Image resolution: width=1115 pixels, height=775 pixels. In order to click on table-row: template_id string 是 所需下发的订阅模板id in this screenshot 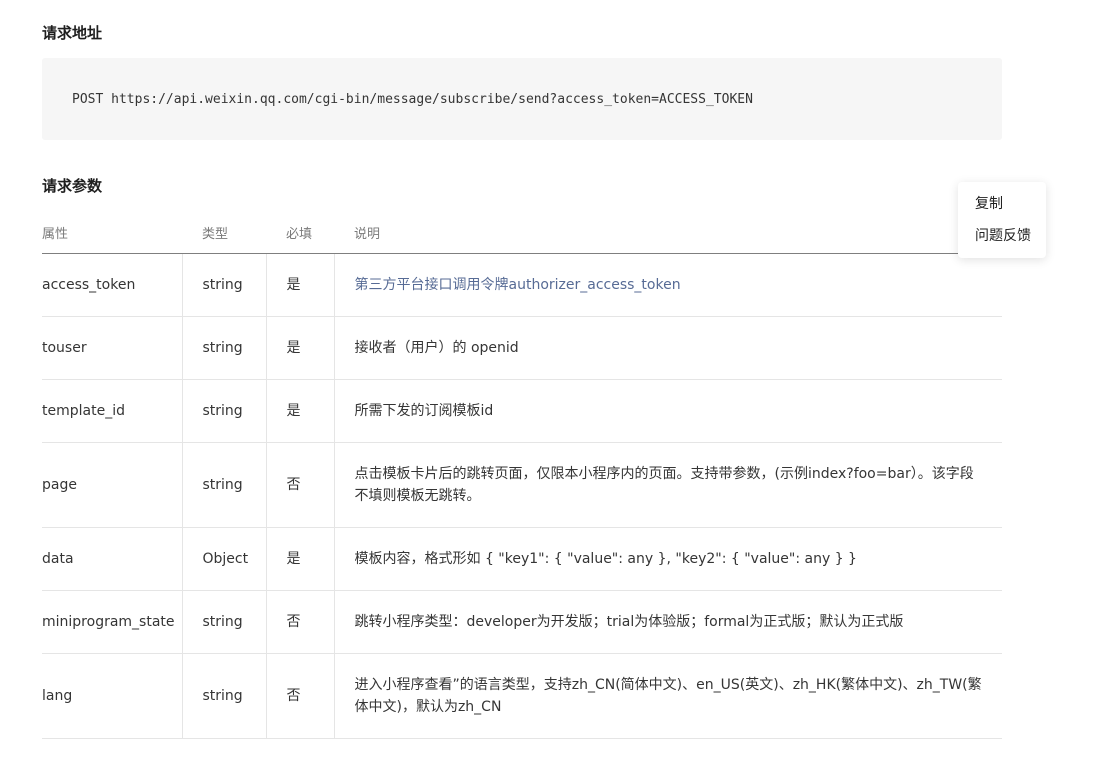, I will do `click(522, 411)`.